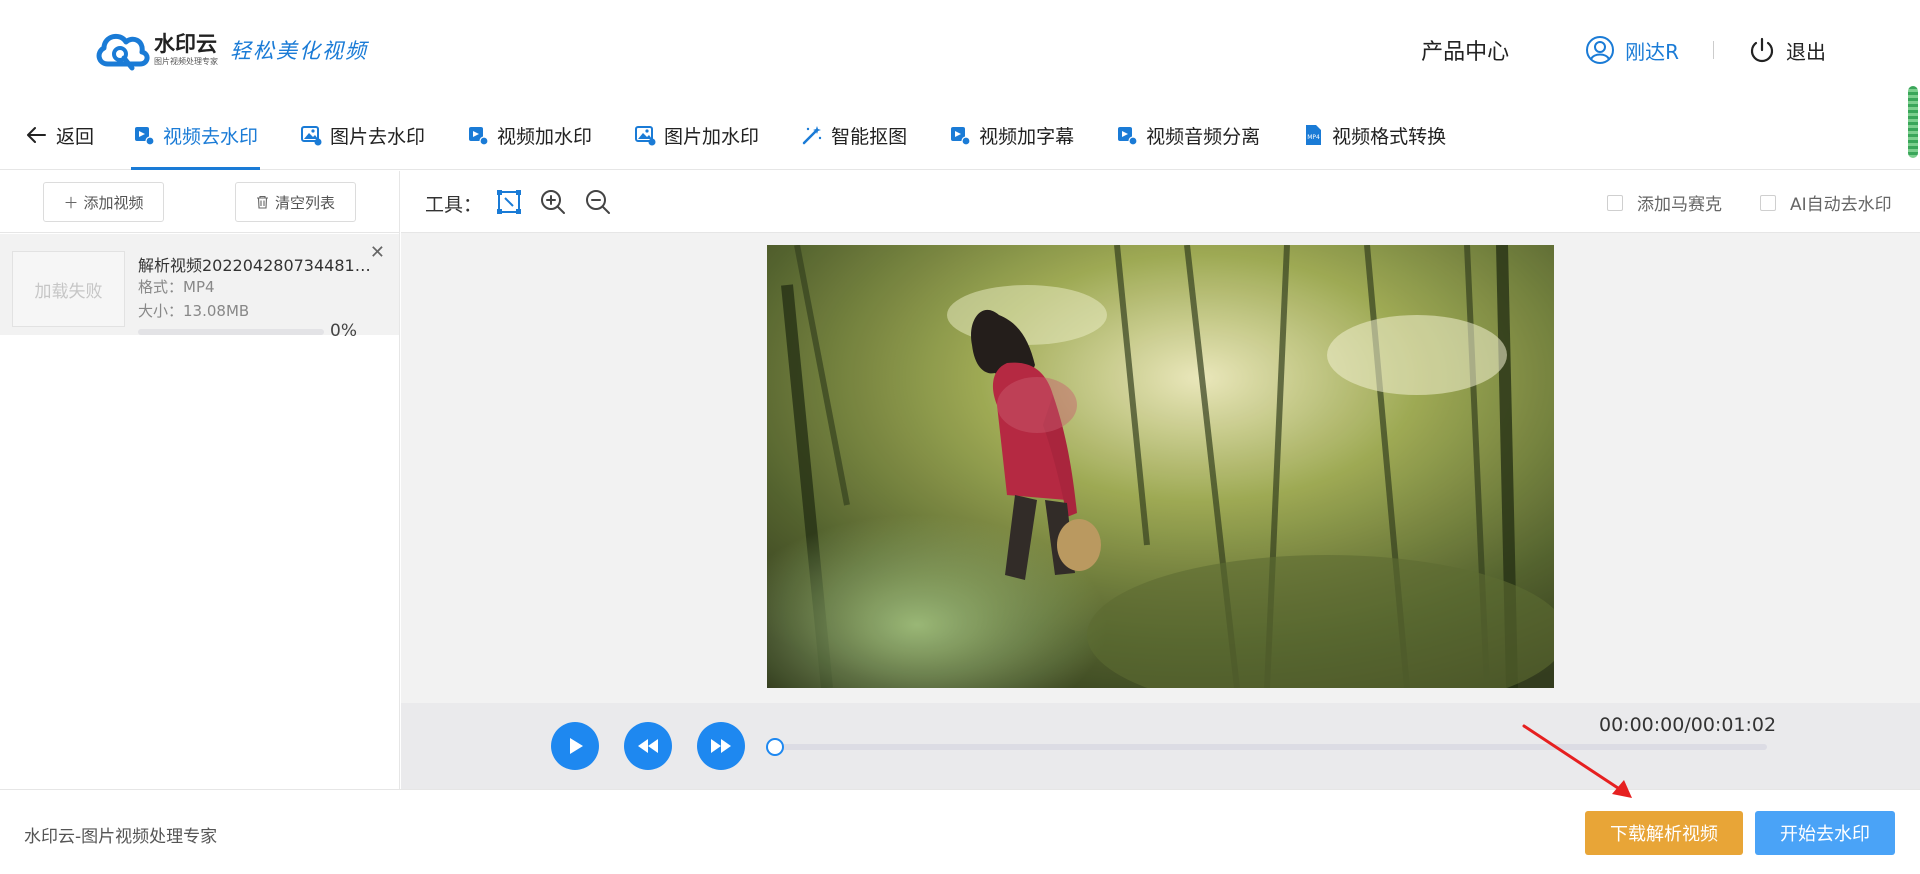 Image resolution: width=1920 pixels, height=874 pixels. Describe the element at coordinates (36, 135) in the screenshot. I see `arrow-left-icon` at that location.